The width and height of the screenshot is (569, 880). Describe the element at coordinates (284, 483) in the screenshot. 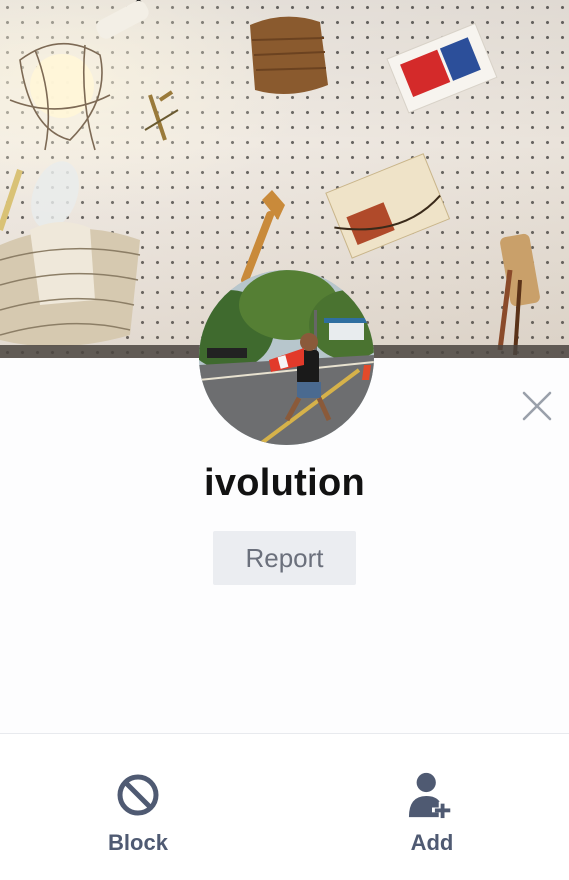

I see `profile-name: ivolution` at that location.